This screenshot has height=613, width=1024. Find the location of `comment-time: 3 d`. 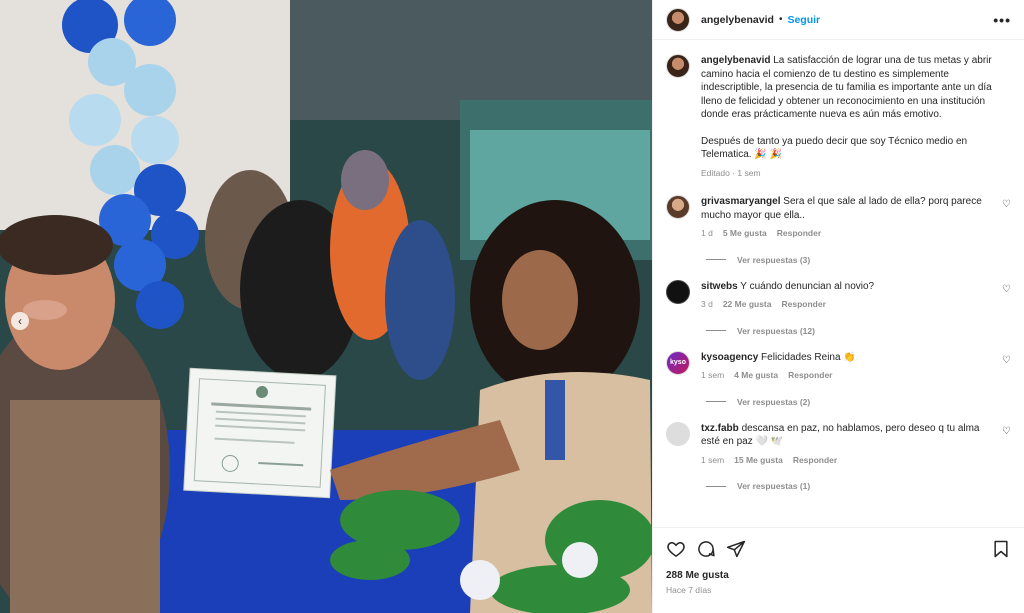

comment-time: 3 d is located at coordinates (707, 304).